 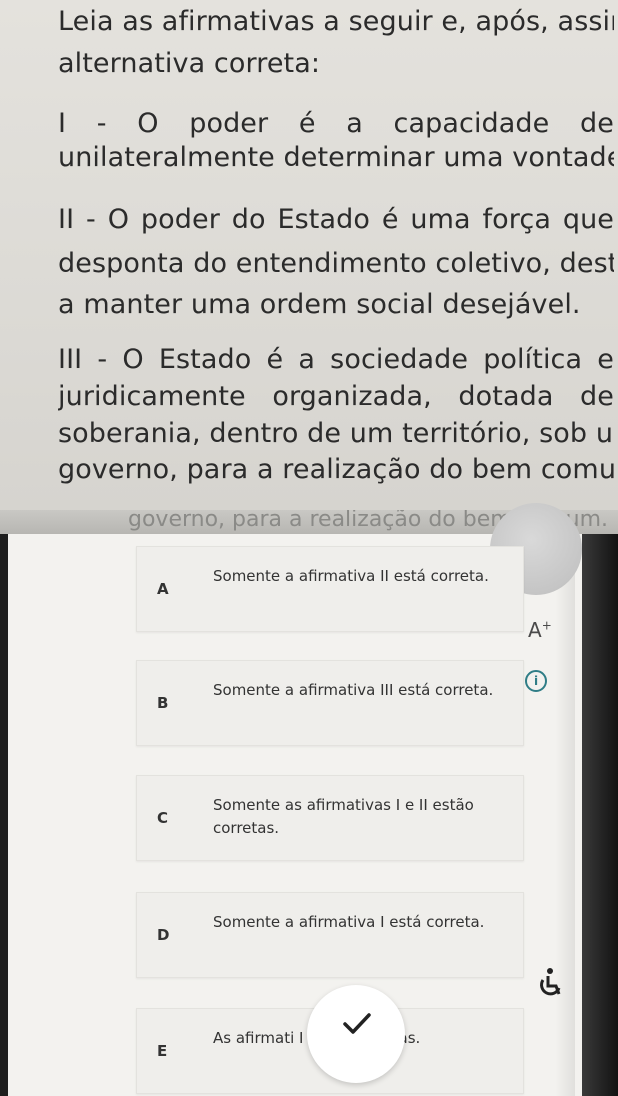 I want to click on device-edge, so click(x=600, y=815).